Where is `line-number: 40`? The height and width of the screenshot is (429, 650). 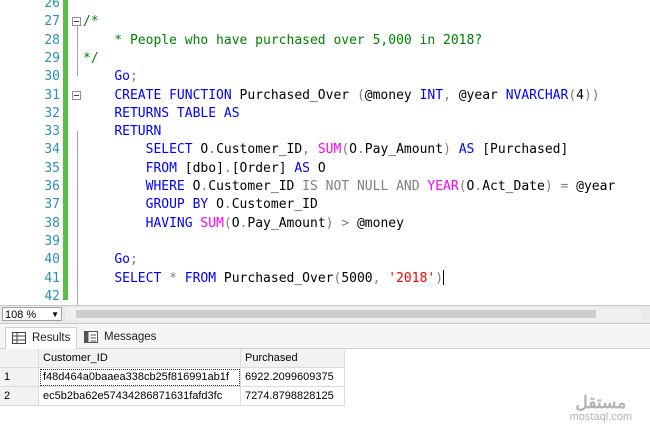 line-number: 40 is located at coordinates (52, 260).